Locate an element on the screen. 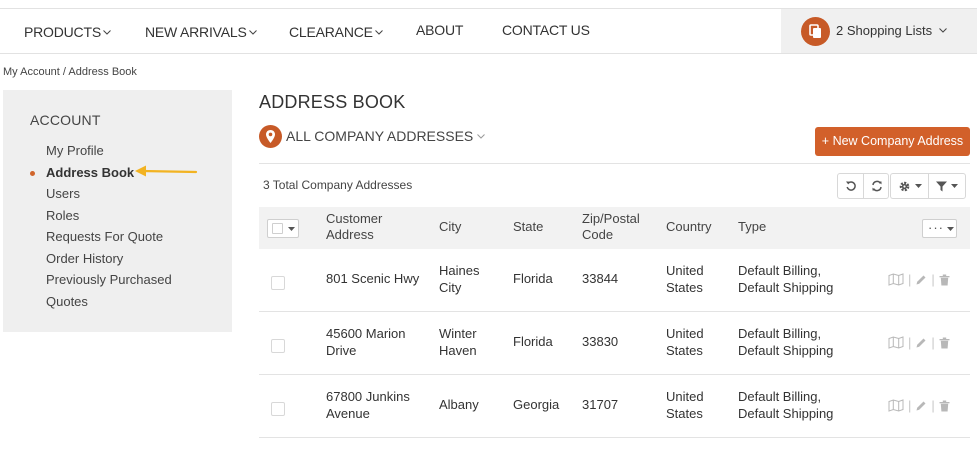 This screenshot has width=977, height=456. more-options-dropdown: ··· is located at coordinates (939, 228).